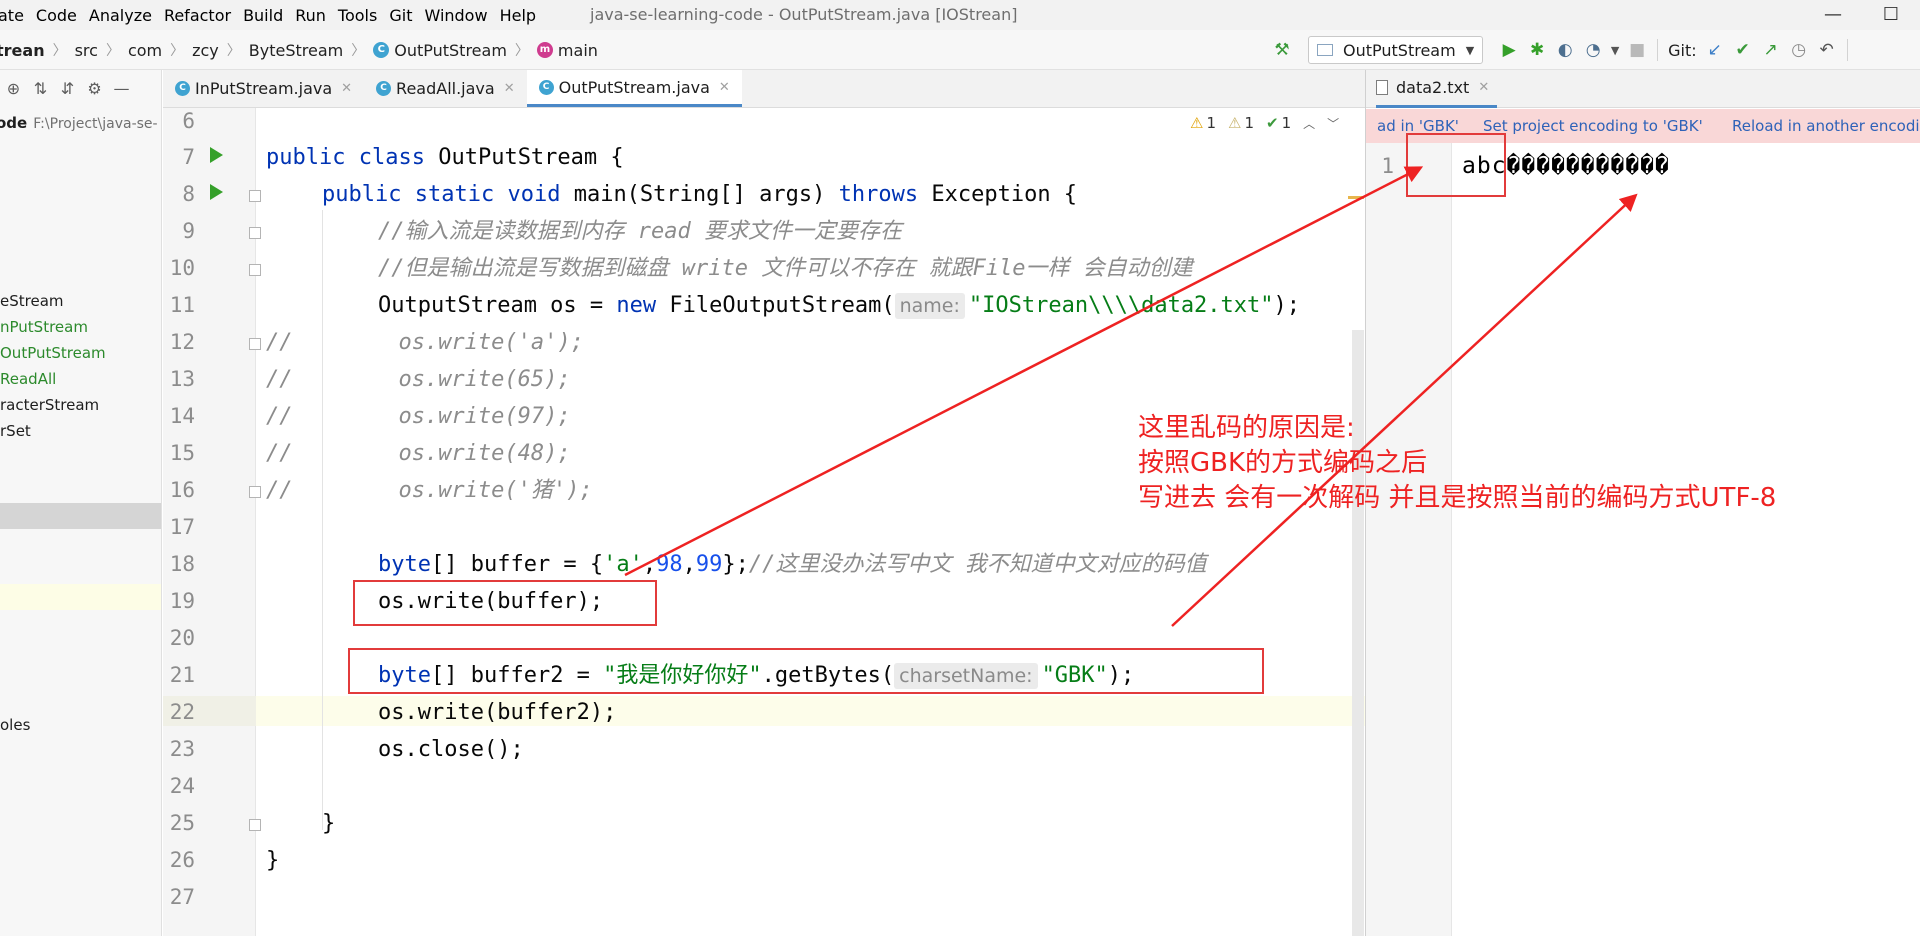 The height and width of the screenshot is (936, 1920). Describe the element at coordinates (1593, 126) in the screenshot. I see `set-project-encoding-link: Set project encoding to 'GBK'` at that location.